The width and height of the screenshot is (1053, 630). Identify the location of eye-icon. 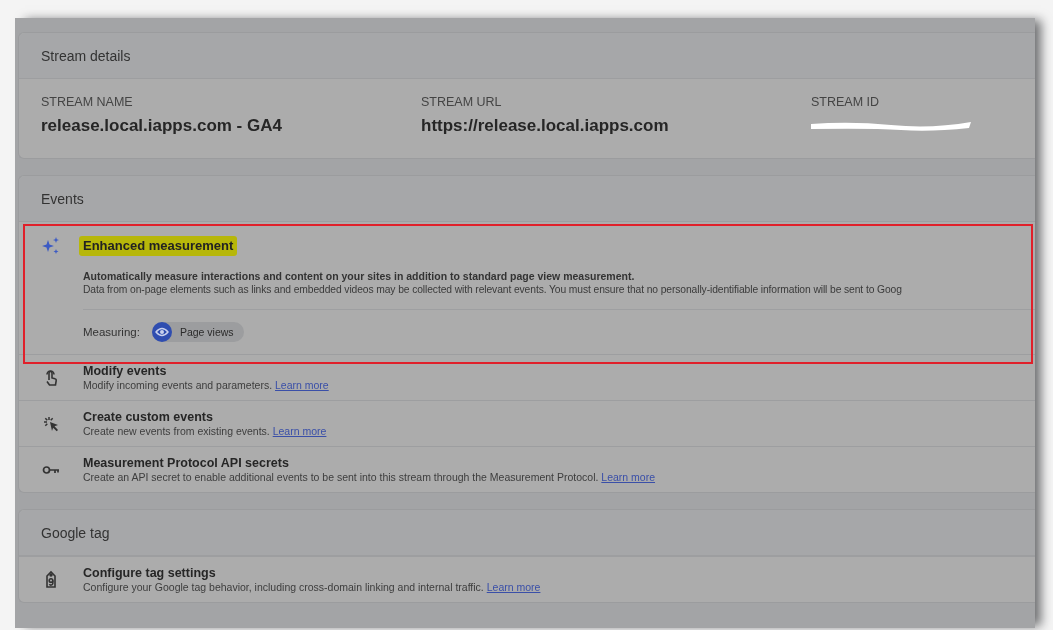
(161, 332).